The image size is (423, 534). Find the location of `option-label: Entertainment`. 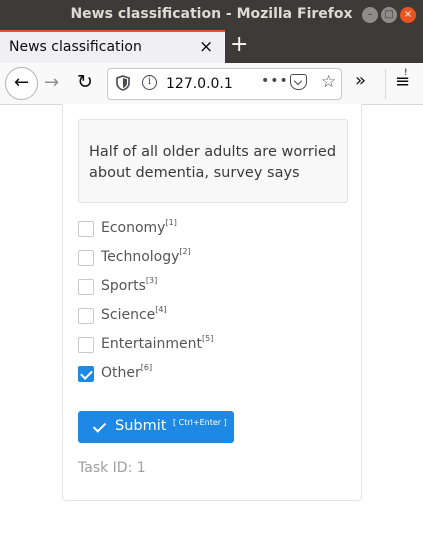

option-label: Entertainment is located at coordinates (152, 344).